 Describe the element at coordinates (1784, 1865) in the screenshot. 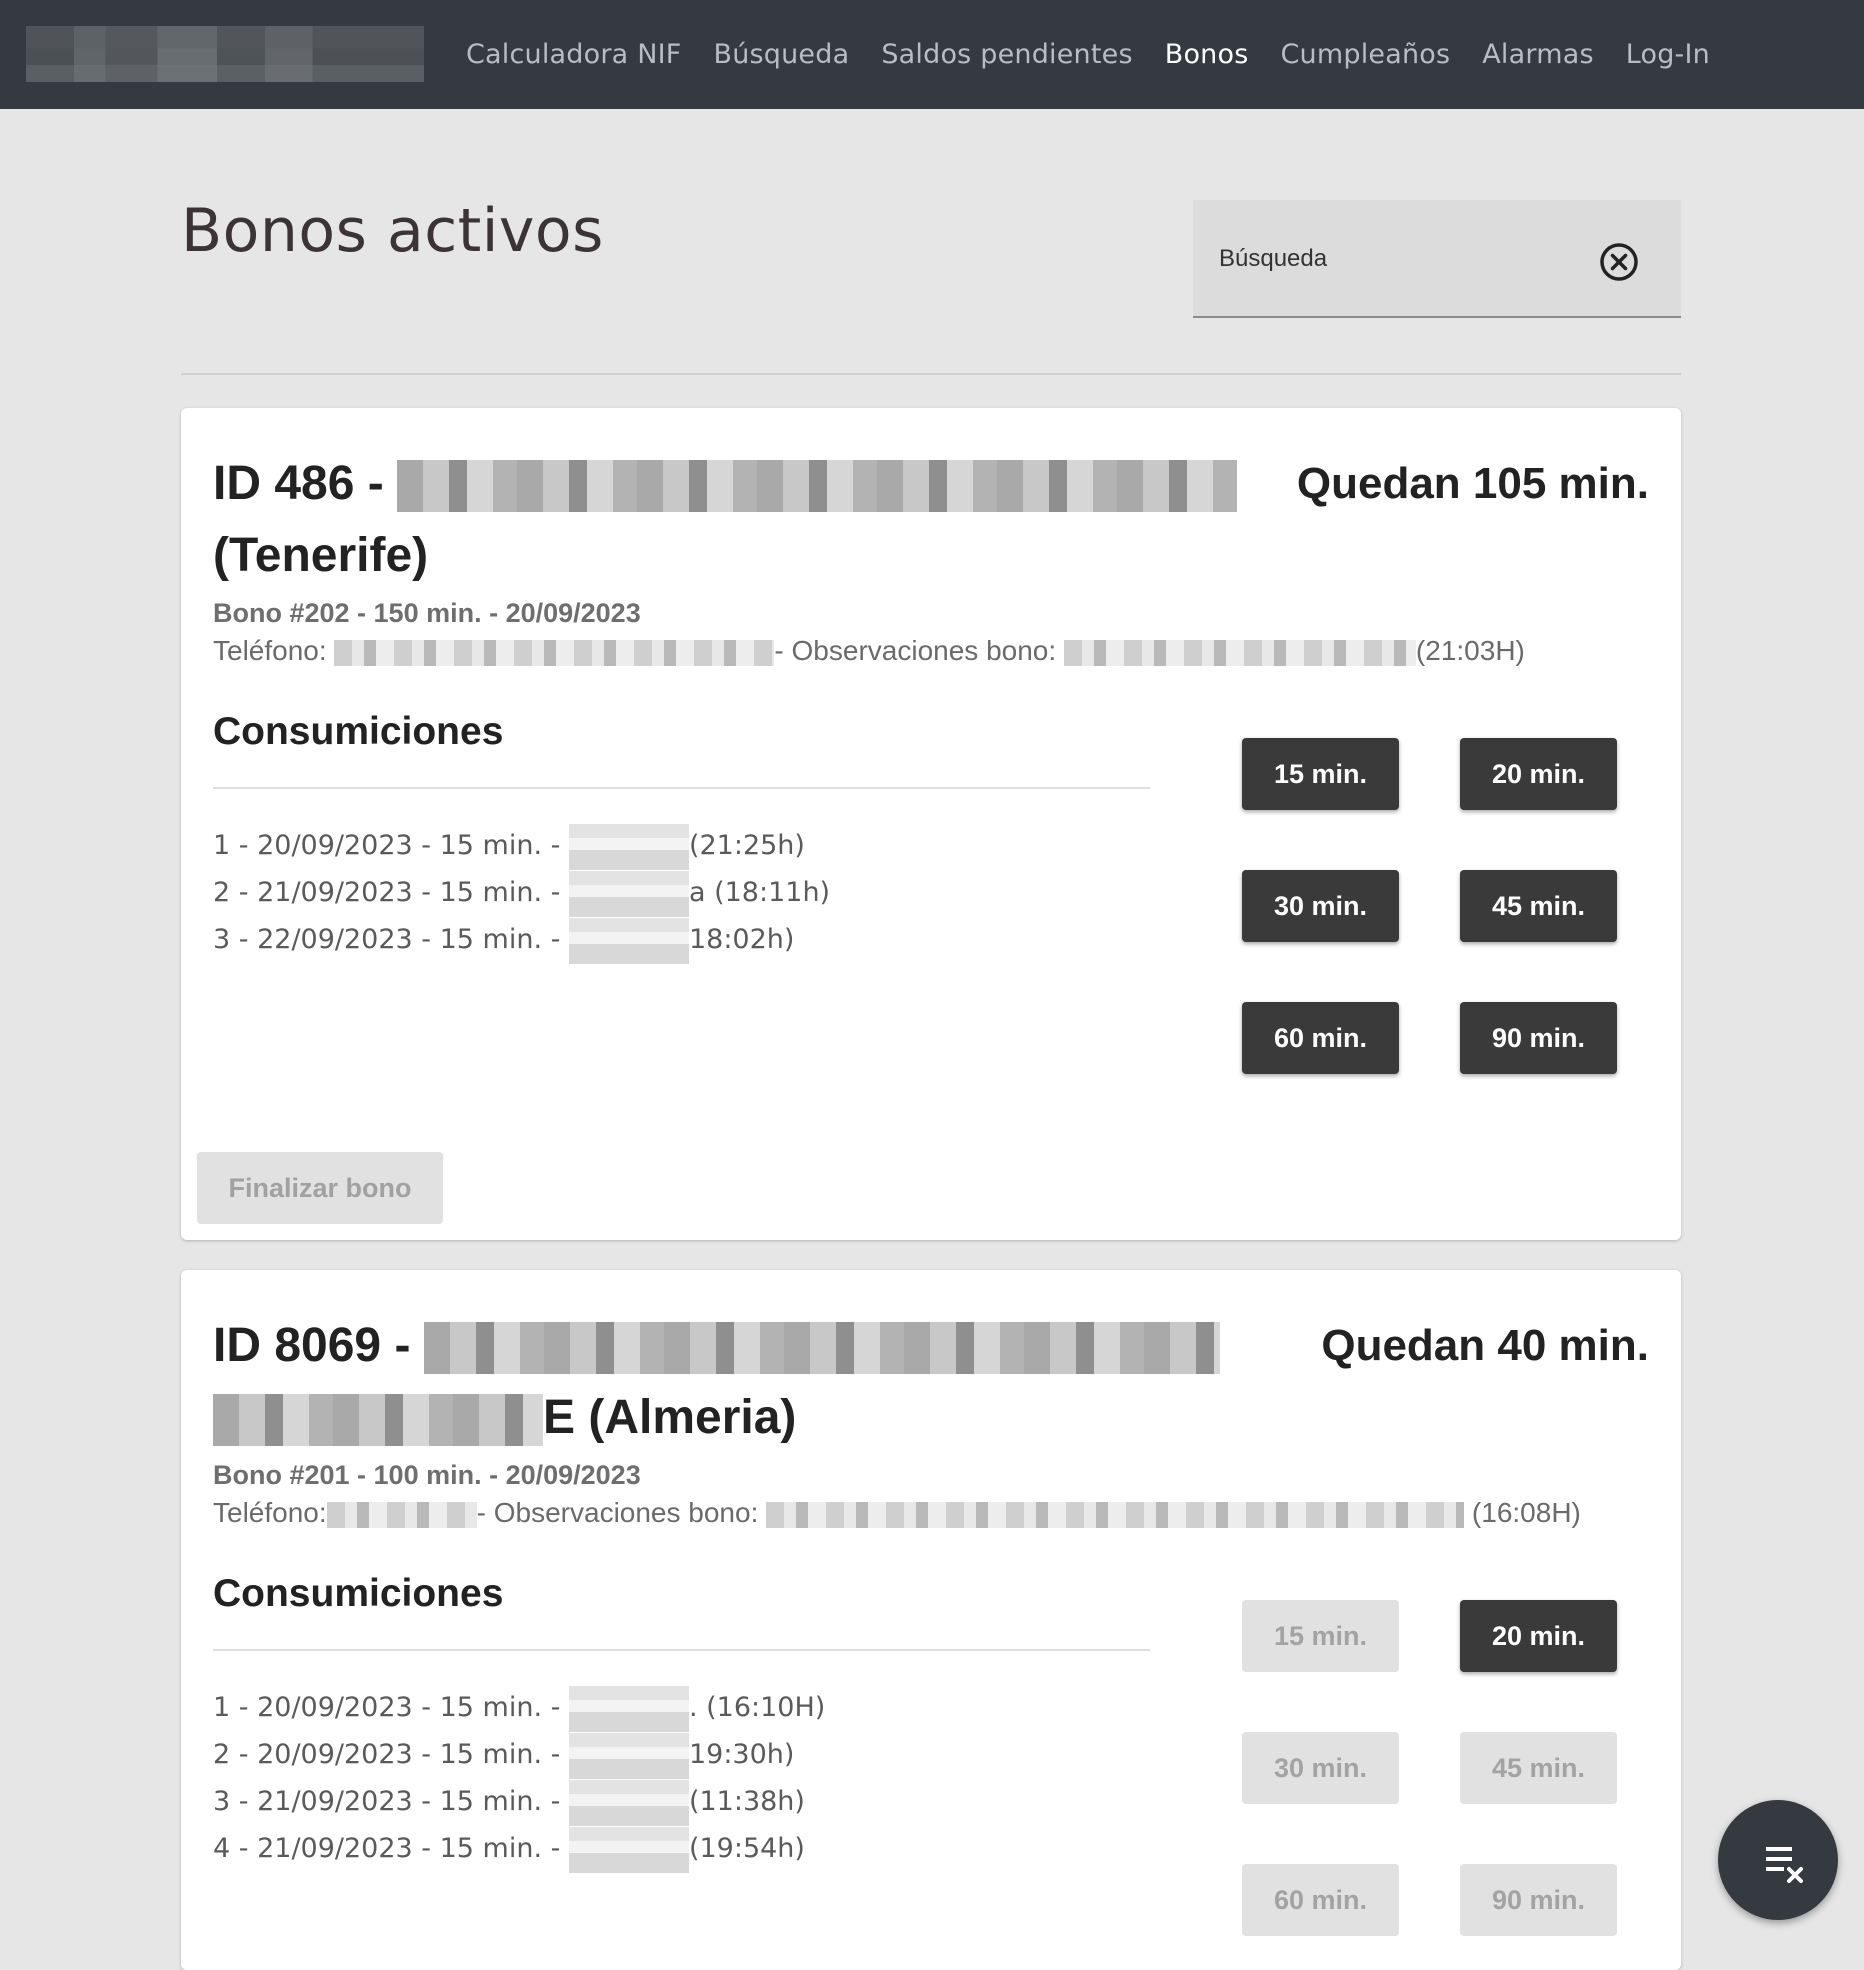

I see `clear-list-icon` at that location.